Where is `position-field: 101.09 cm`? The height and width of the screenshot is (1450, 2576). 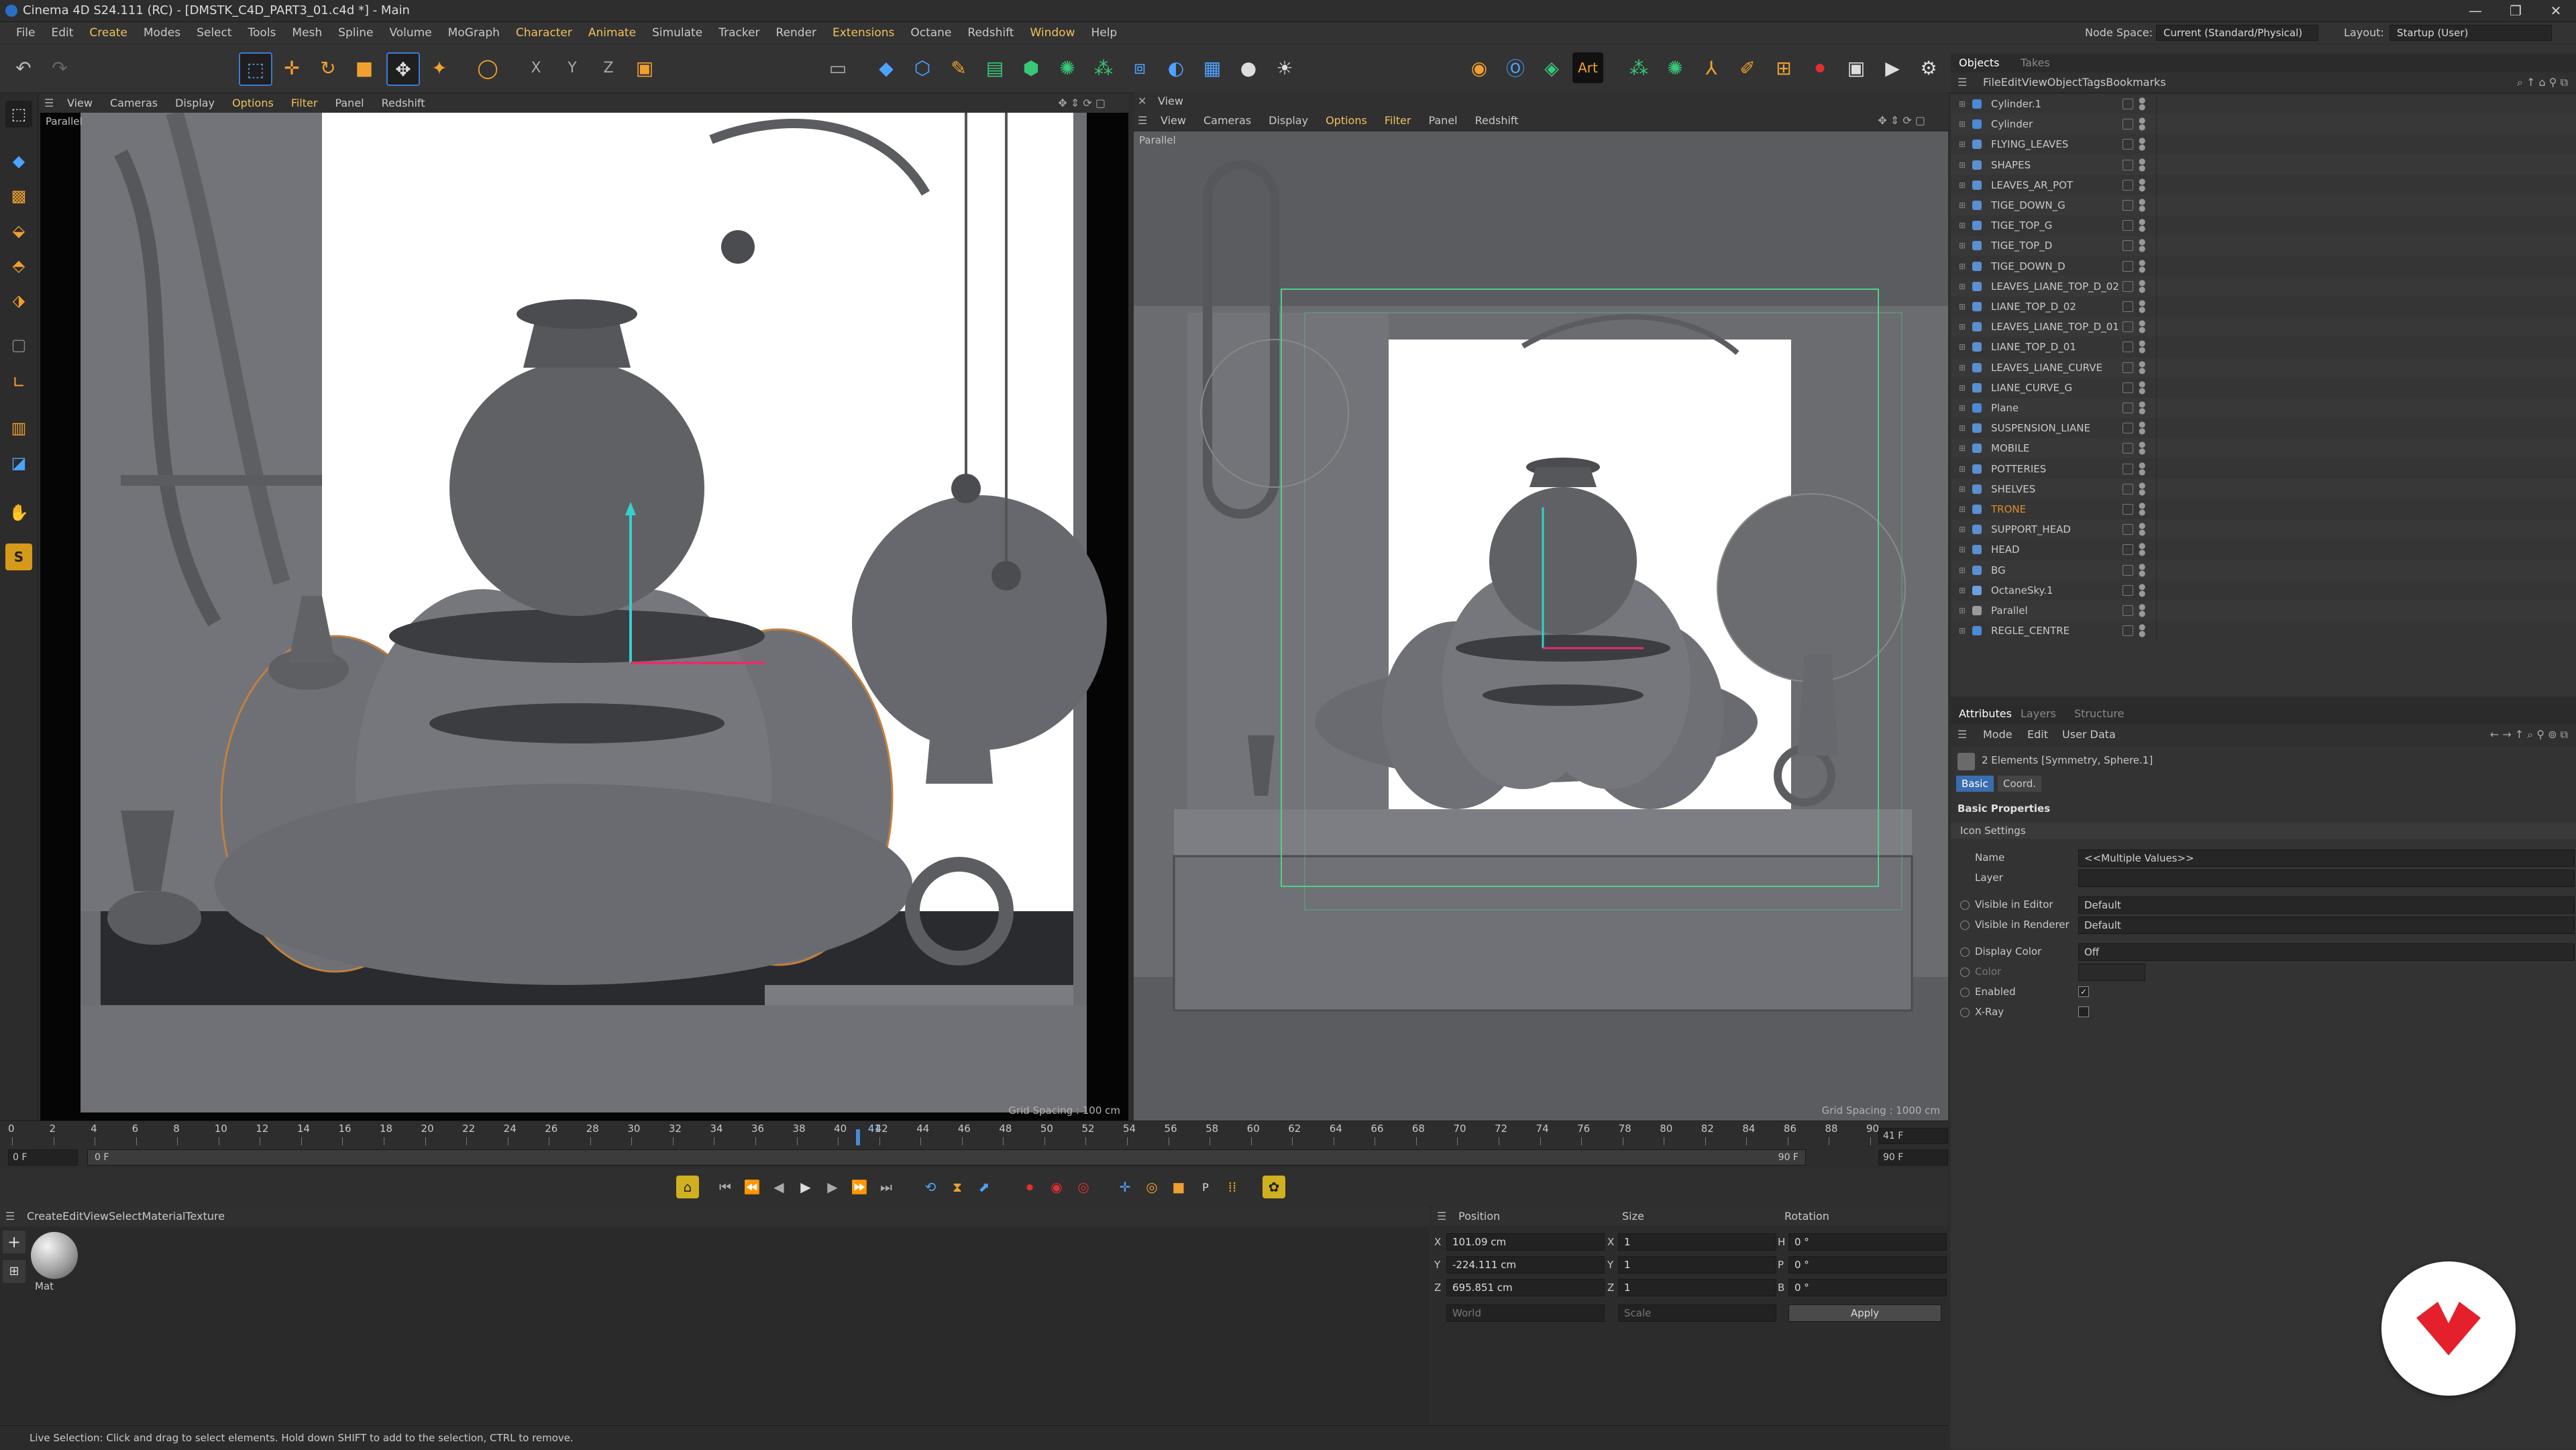 position-field: 101.09 cm is located at coordinates (1525, 1242).